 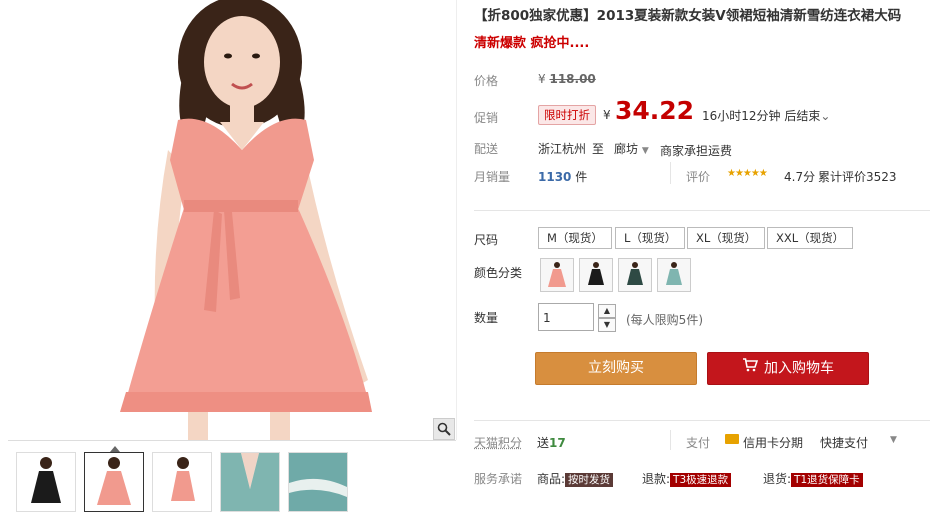 I want to click on rating-label: 评价, so click(x=698, y=177).